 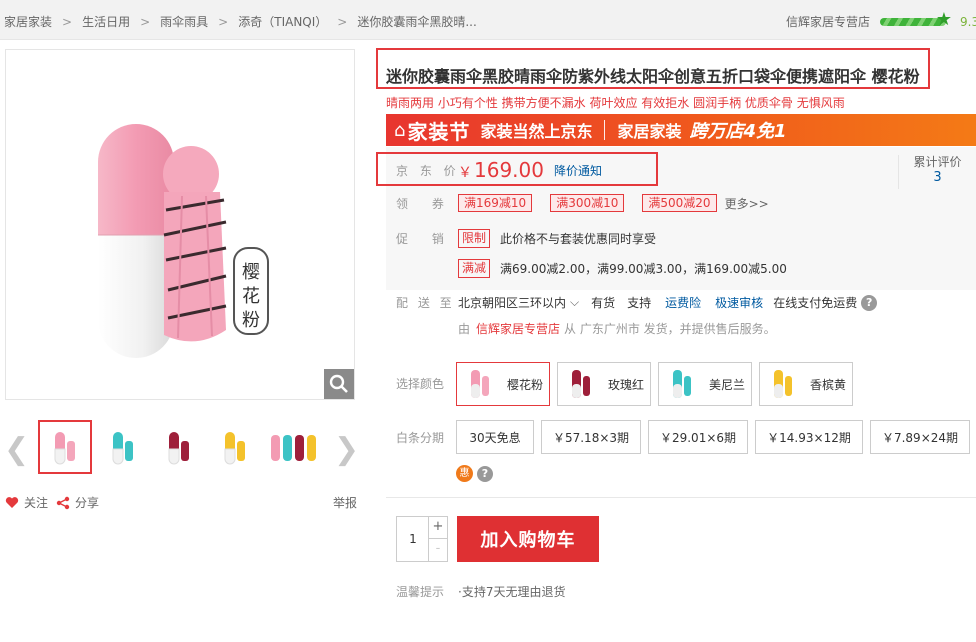 What do you see at coordinates (495, 203) in the screenshot?
I see `coupon-item: 满169减10` at bounding box center [495, 203].